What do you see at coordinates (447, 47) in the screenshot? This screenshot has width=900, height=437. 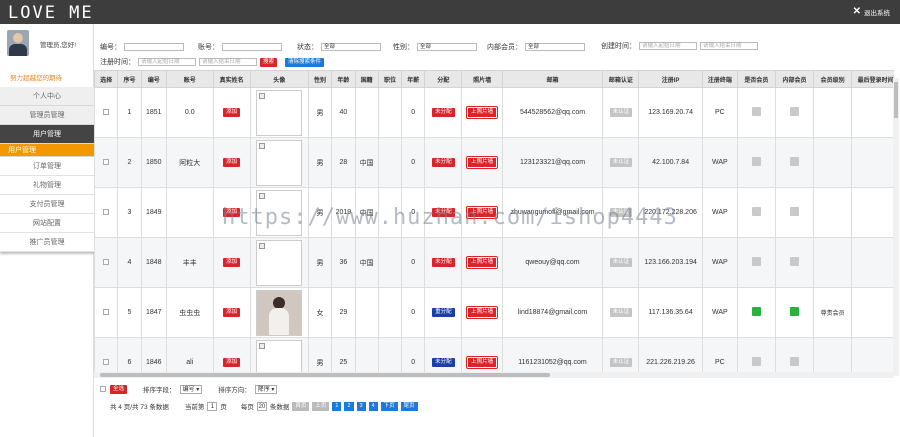 I see `gender-select: 全部` at bounding box center [447, 47].